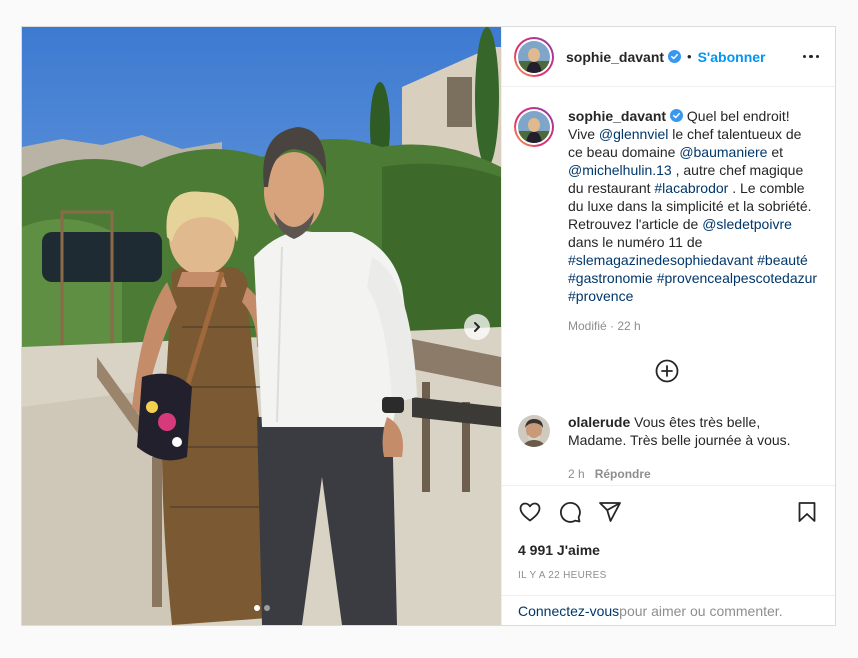 This screenshot has height=658, width=858. I want to click on login-prompt: Connectez-vous pour aimer ou commenter., so click(668, 610).